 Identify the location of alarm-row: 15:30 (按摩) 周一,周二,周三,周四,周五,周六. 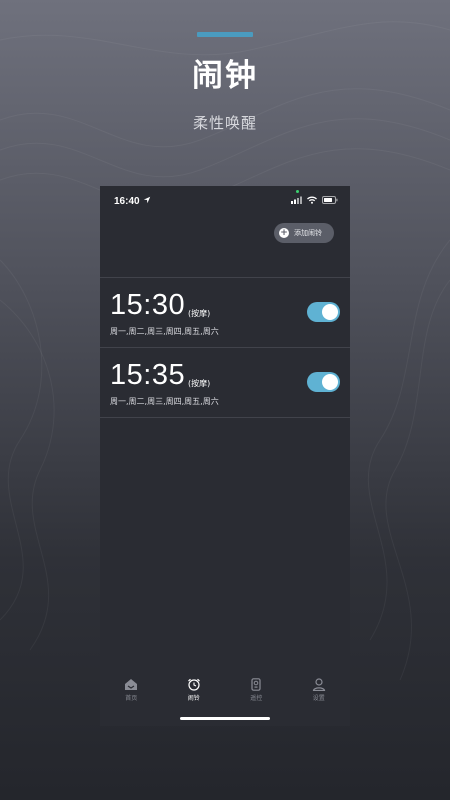
(225, 312).